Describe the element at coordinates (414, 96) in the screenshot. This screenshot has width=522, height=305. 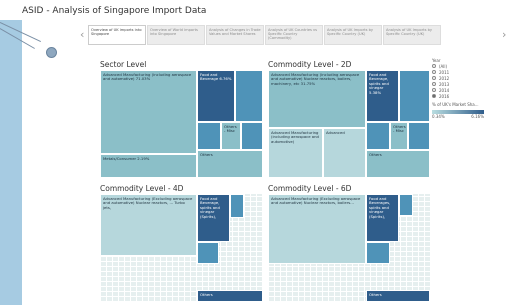
I see `c2d-cell-a` at that location.